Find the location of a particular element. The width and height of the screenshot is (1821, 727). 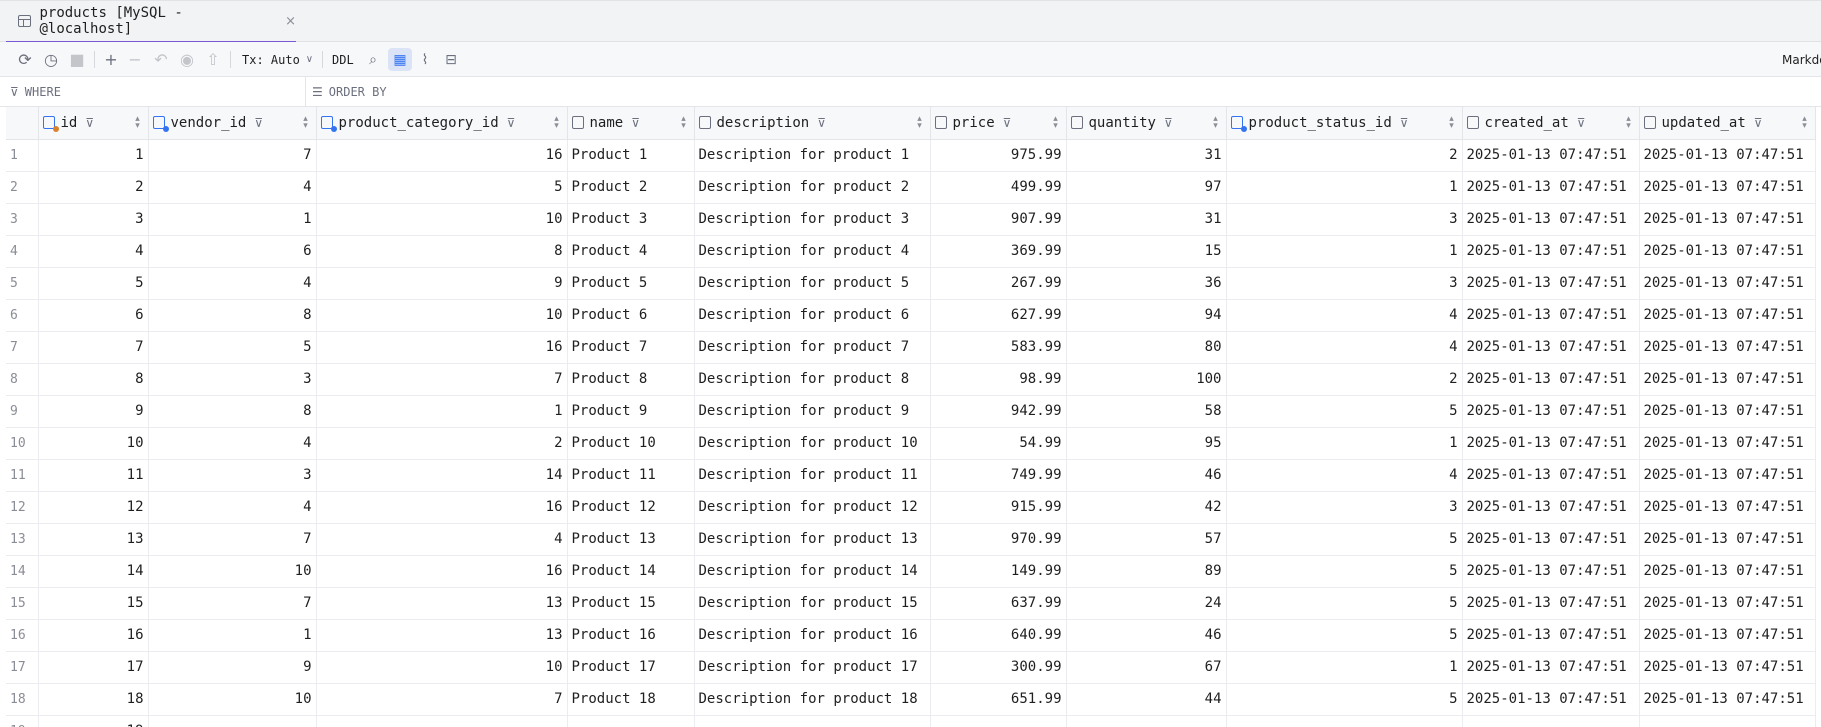

cell-product-status-id: 2 is located at coordinates (1344, 379).